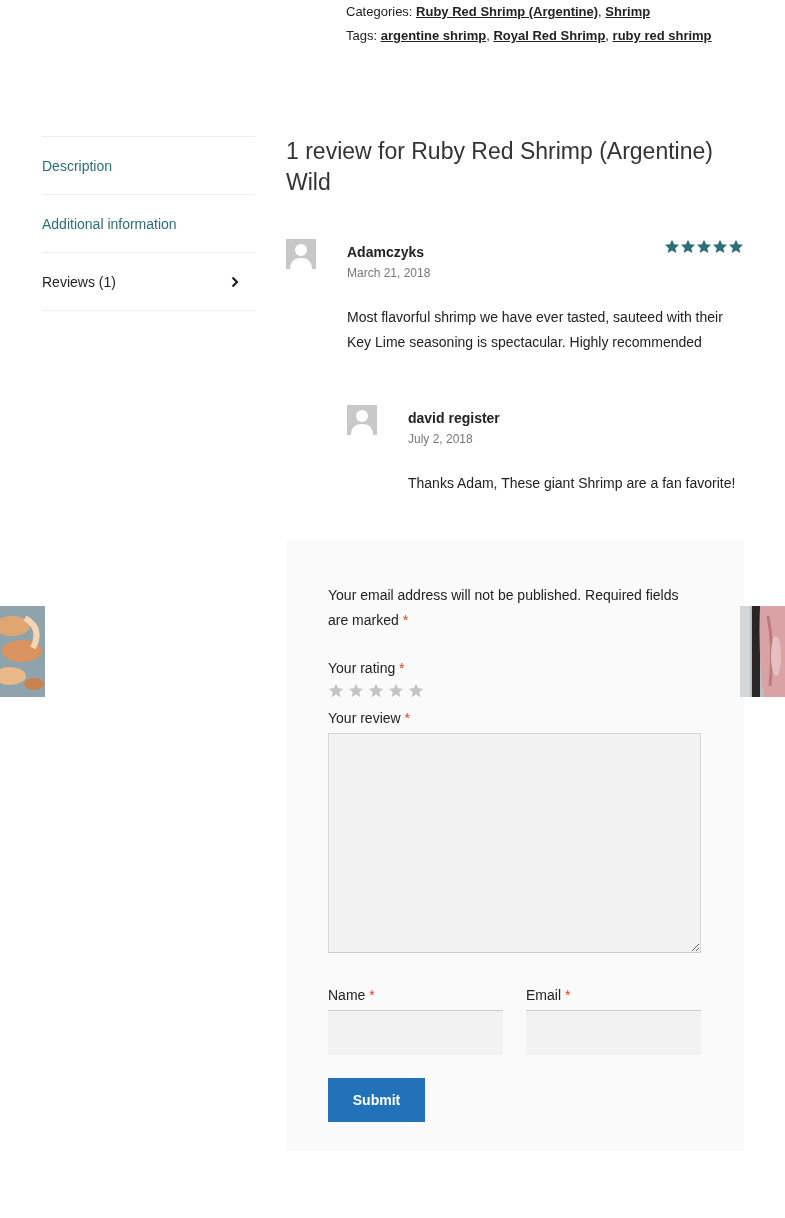 The width and height of the screenshot is (785, 1218). I want to click on tab: Reviews (1), so click(148, 282).